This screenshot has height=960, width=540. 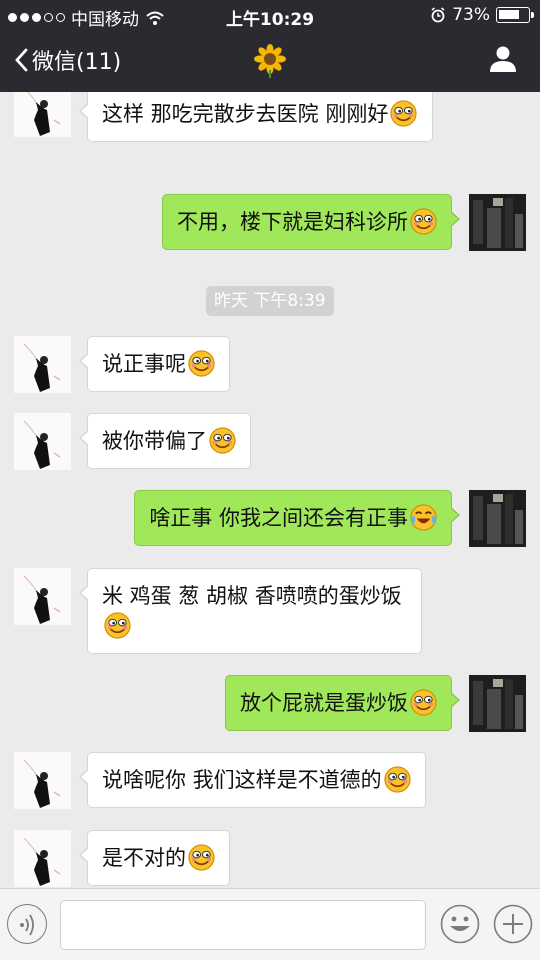 What do you see at coordinates (438, 15) in the screenshot?
I see `alarm-icon` at bounding box center [438, 15].